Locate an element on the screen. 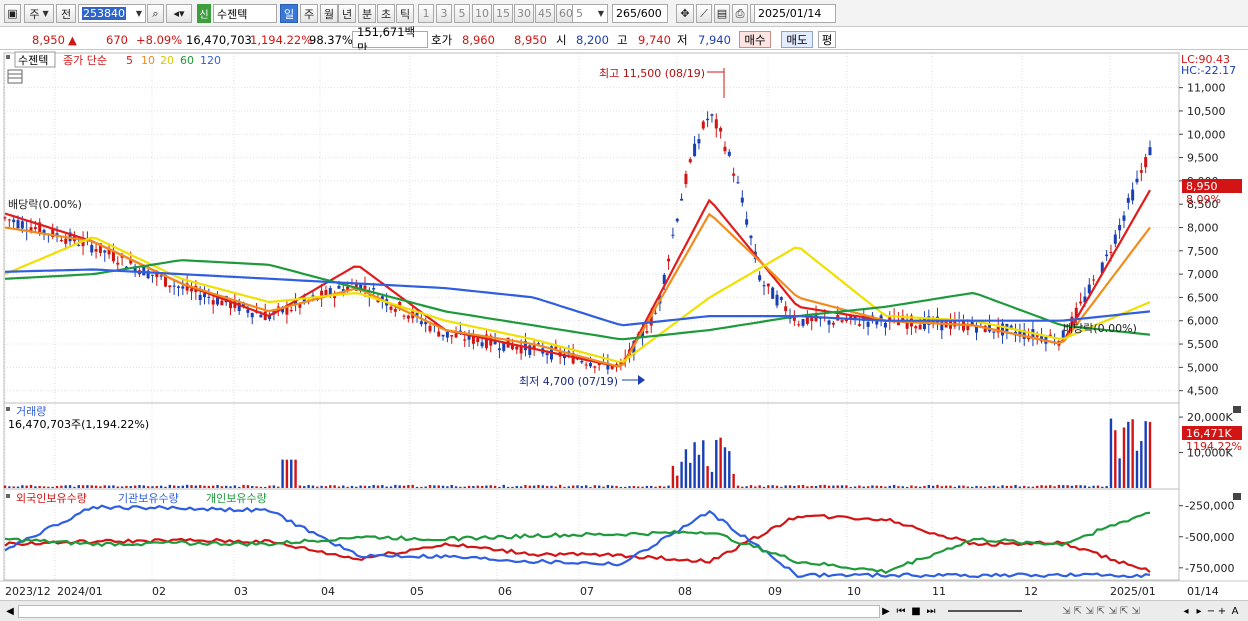 This screenshot has width=1248, height=621. stock-name-field: 수젠텍 is located at coordinates (245, 13).